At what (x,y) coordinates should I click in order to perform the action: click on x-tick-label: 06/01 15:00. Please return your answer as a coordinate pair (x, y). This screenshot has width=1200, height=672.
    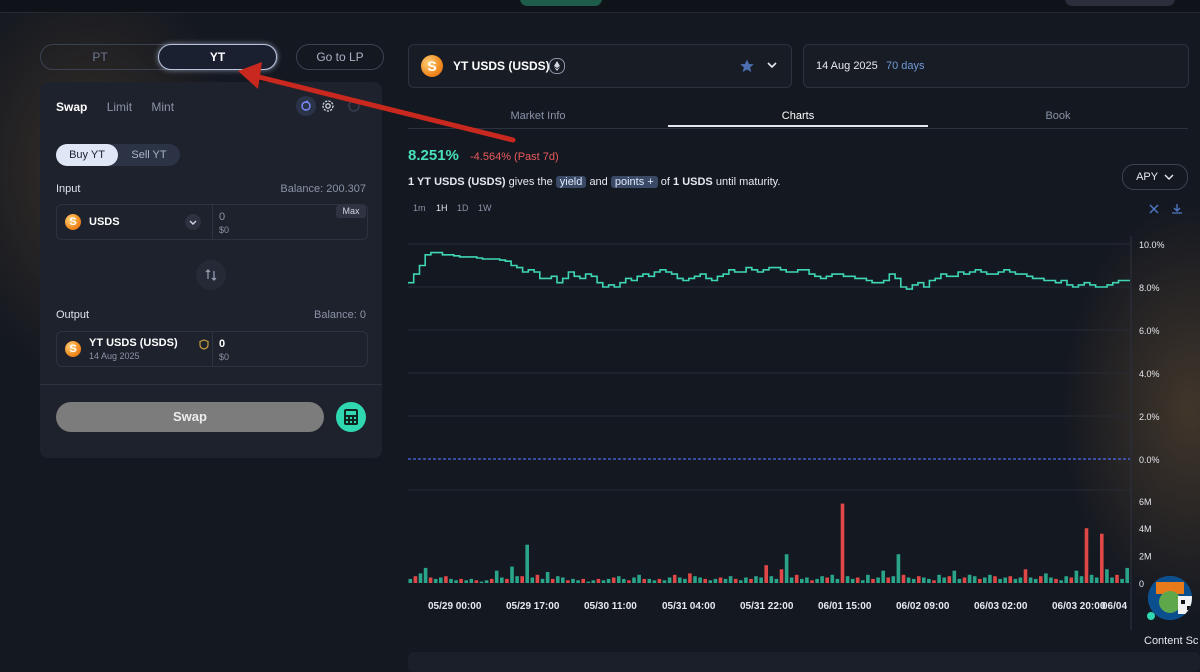
    Looking at the image, I should click on (845, 606).